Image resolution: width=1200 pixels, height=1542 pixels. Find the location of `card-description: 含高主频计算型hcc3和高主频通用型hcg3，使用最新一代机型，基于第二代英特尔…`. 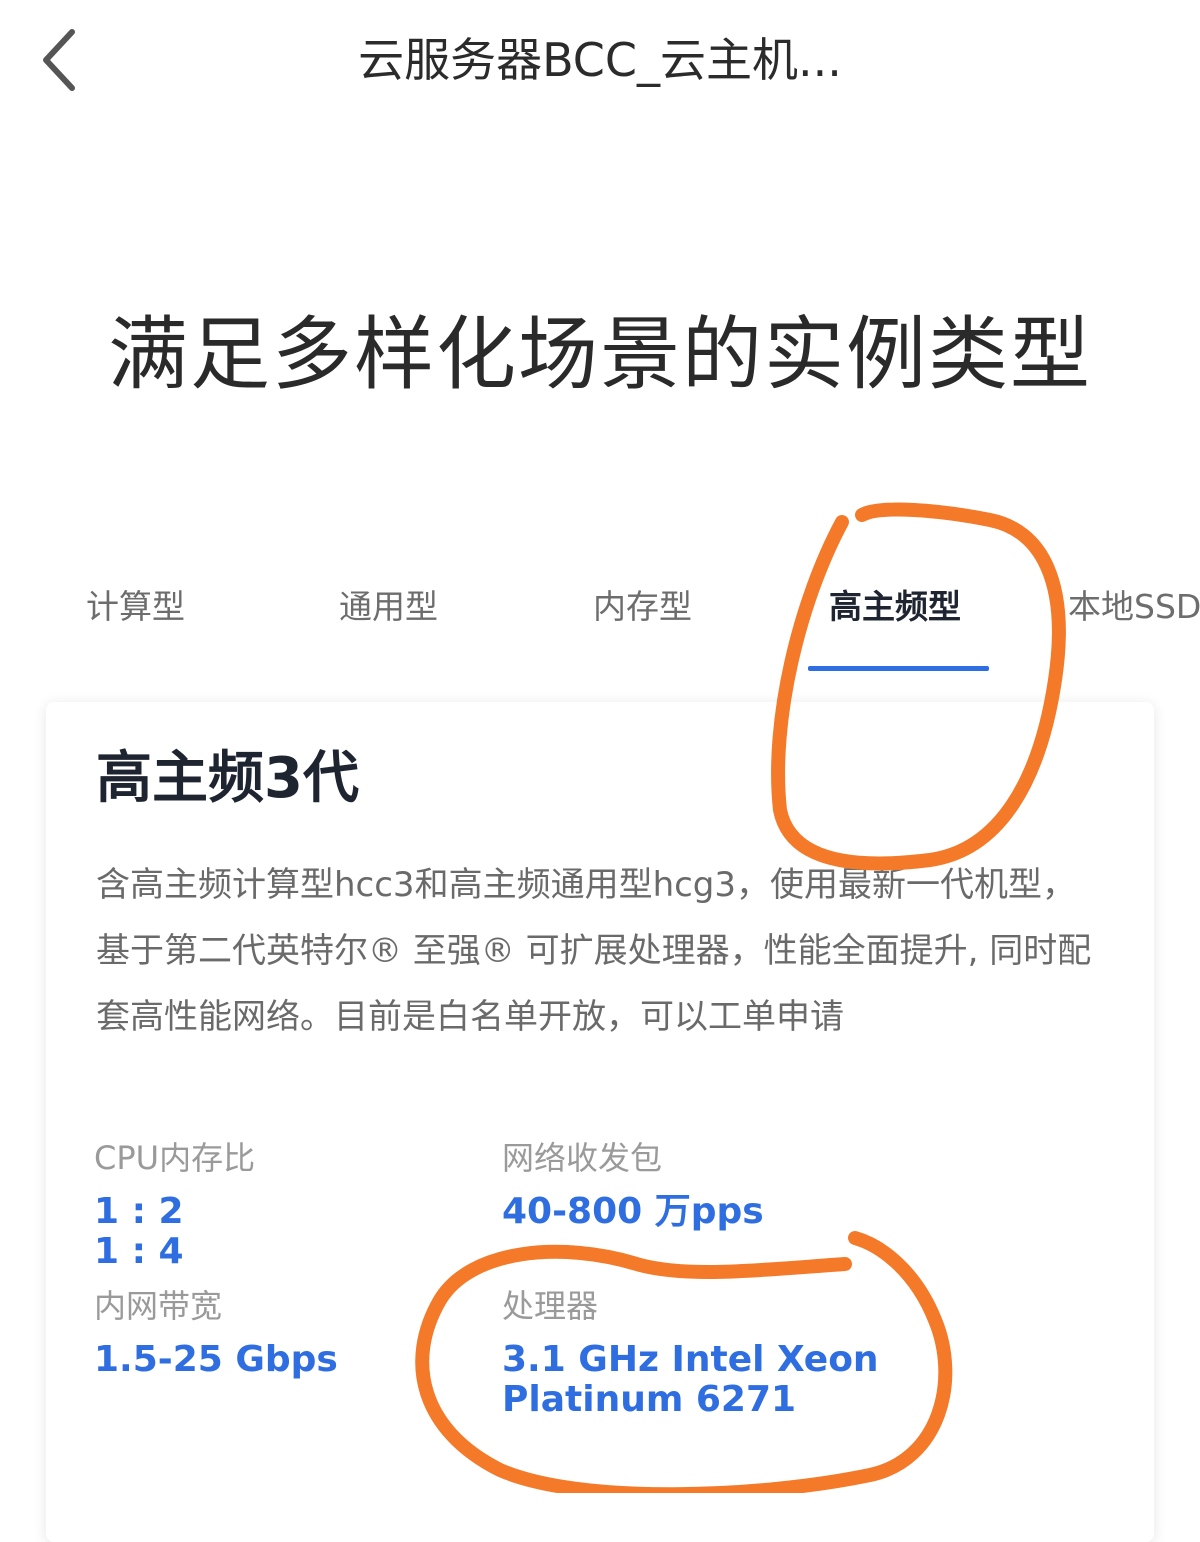

card-description: 含高主频计算型hcc3和高主频通用型hcg3，使用最新一代机型，基于第二代英特尔… is located at coordinates (594, 951).